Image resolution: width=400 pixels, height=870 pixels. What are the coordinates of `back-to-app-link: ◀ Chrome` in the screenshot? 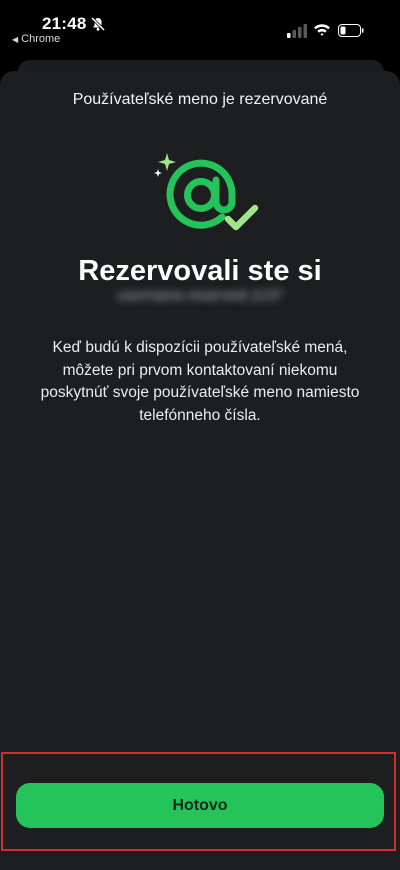 It's located at (36, 39).